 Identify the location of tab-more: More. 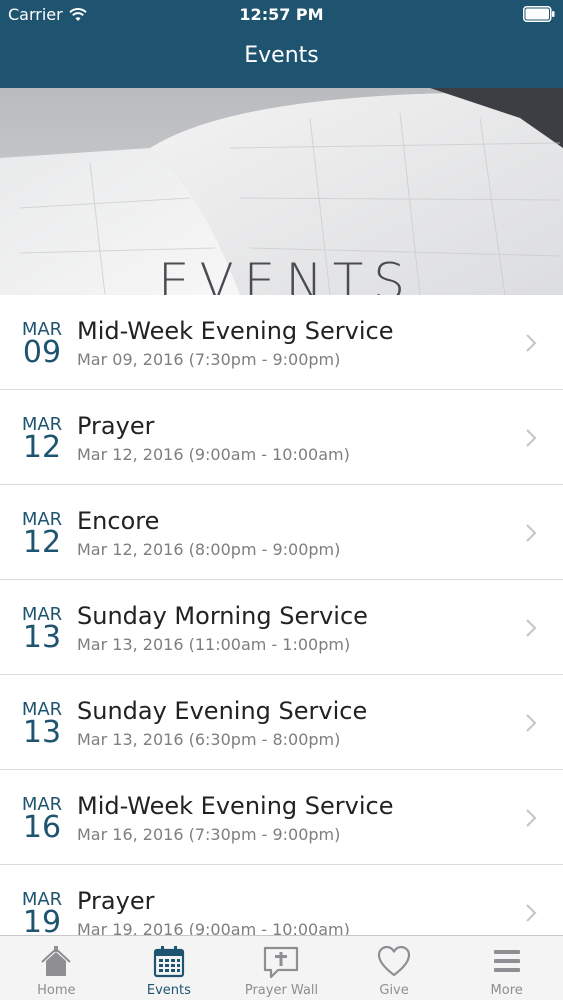
(506, 968).